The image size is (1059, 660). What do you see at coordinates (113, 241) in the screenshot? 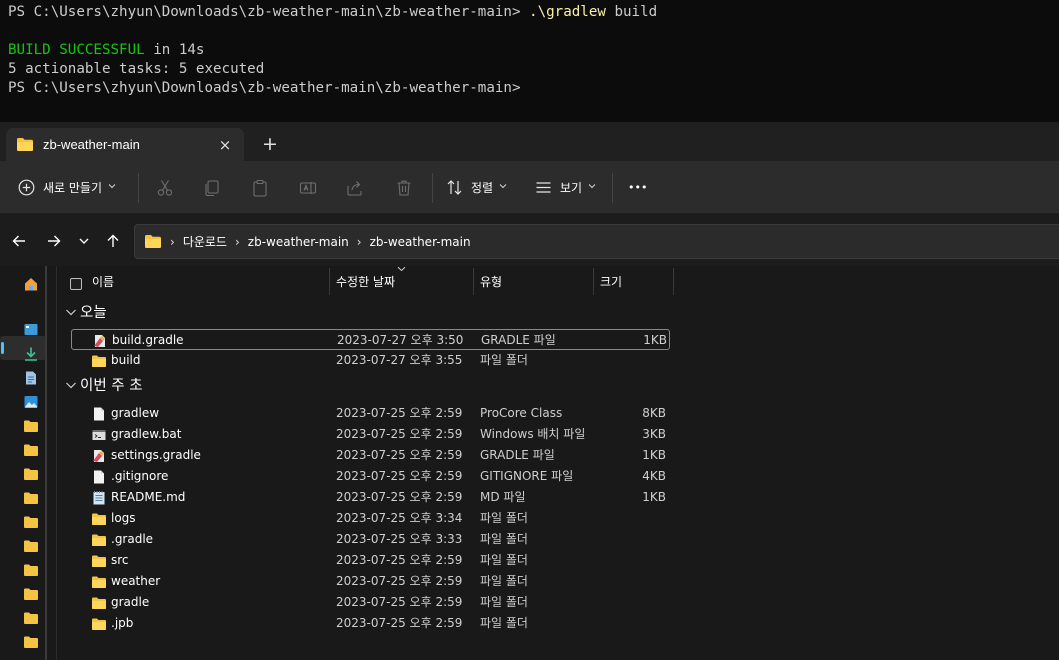
I see `up-button` at bounding box center [113, 241].